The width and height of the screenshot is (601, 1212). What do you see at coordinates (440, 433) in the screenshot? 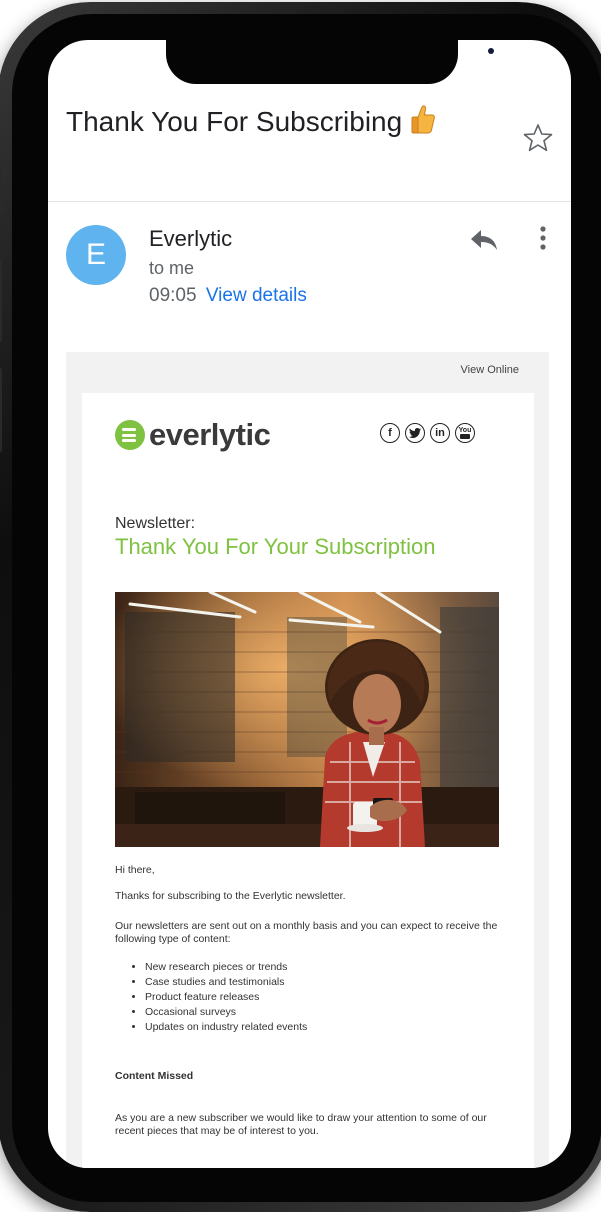
I see `linkedin-icon: in` at bounding box center [440, 433].